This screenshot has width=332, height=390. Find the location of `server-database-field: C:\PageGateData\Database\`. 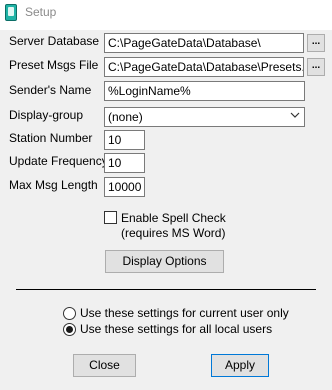

server-database-field: C:\PageGateData\Database\ is located at coordinates (204, 43).